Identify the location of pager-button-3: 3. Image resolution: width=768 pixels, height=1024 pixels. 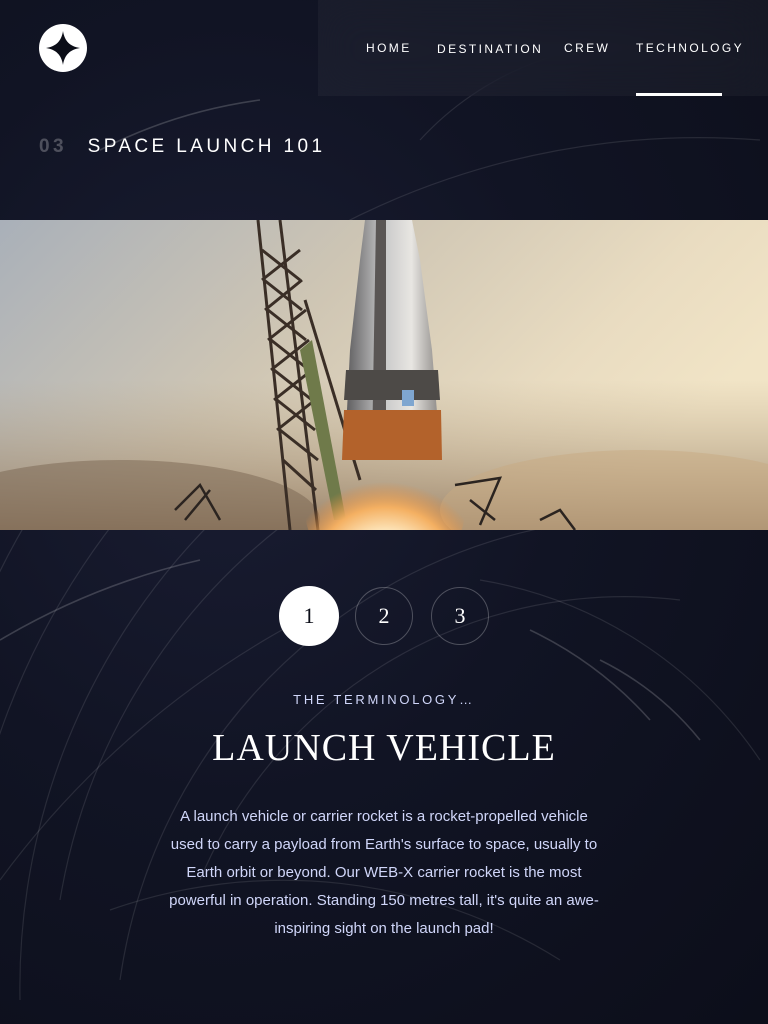
(460, 616).